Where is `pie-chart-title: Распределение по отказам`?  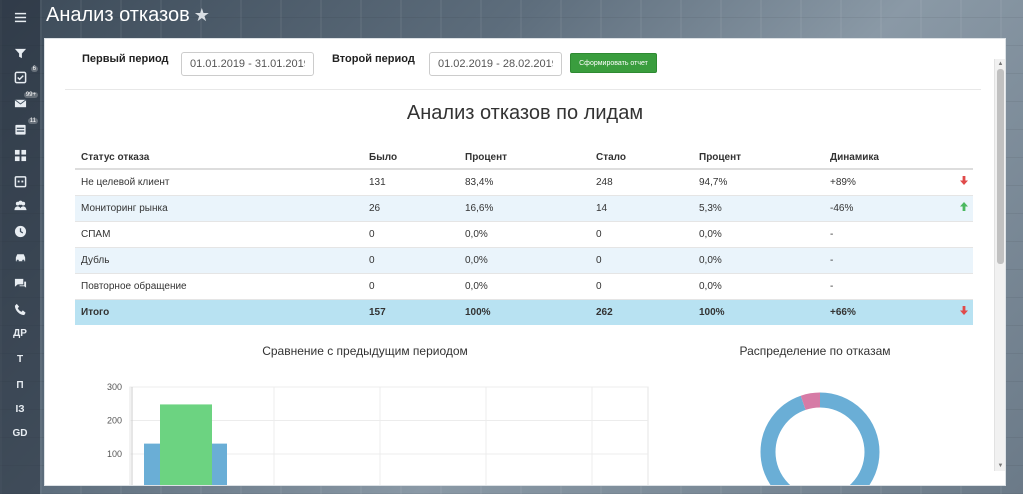 pie-chart-title: Распределение по отказам is located at coordinates (815, 351).